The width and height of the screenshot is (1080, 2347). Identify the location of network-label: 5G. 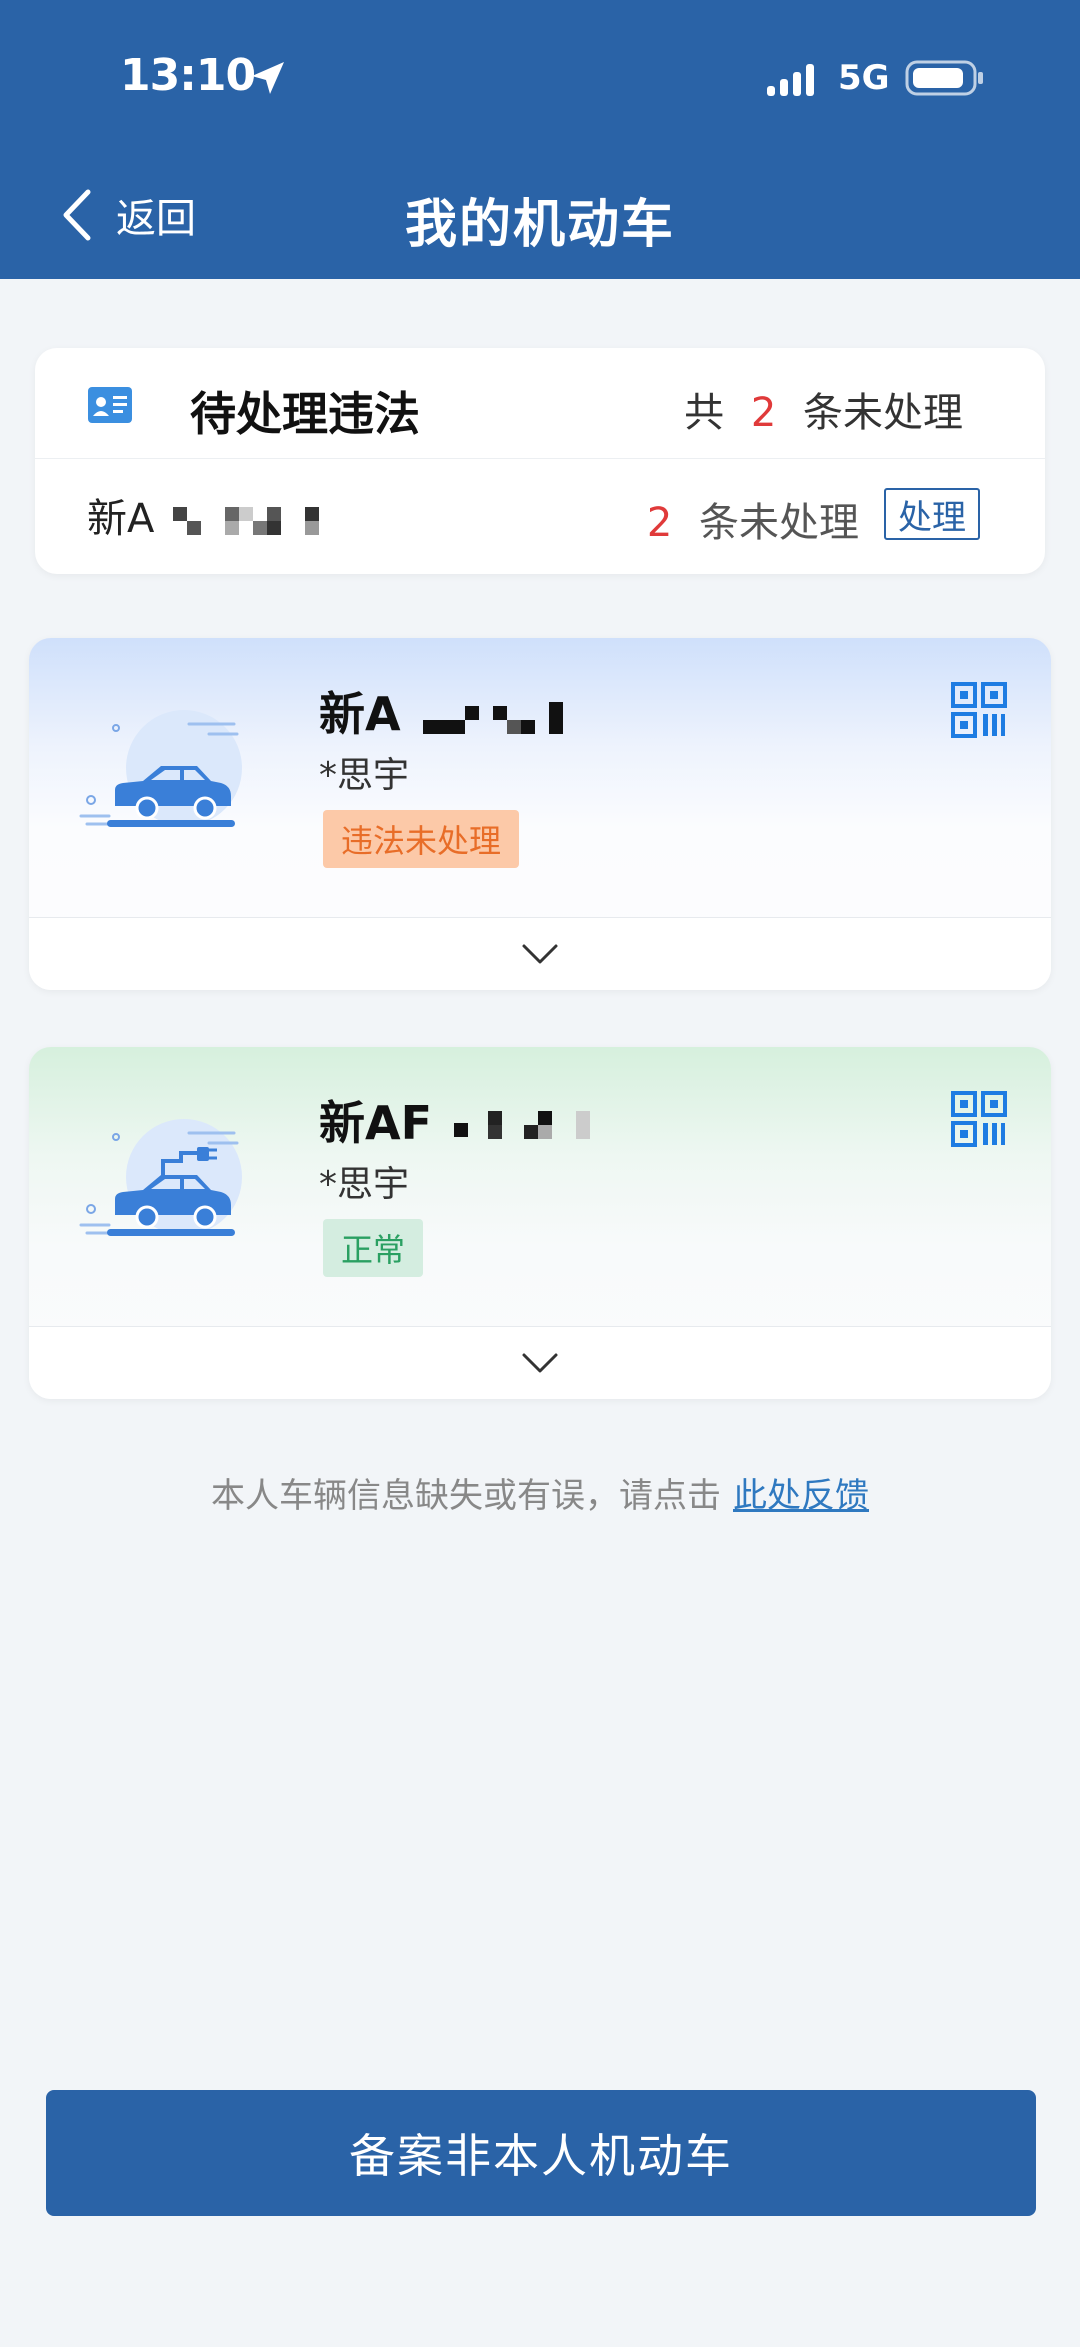
(864, 78).